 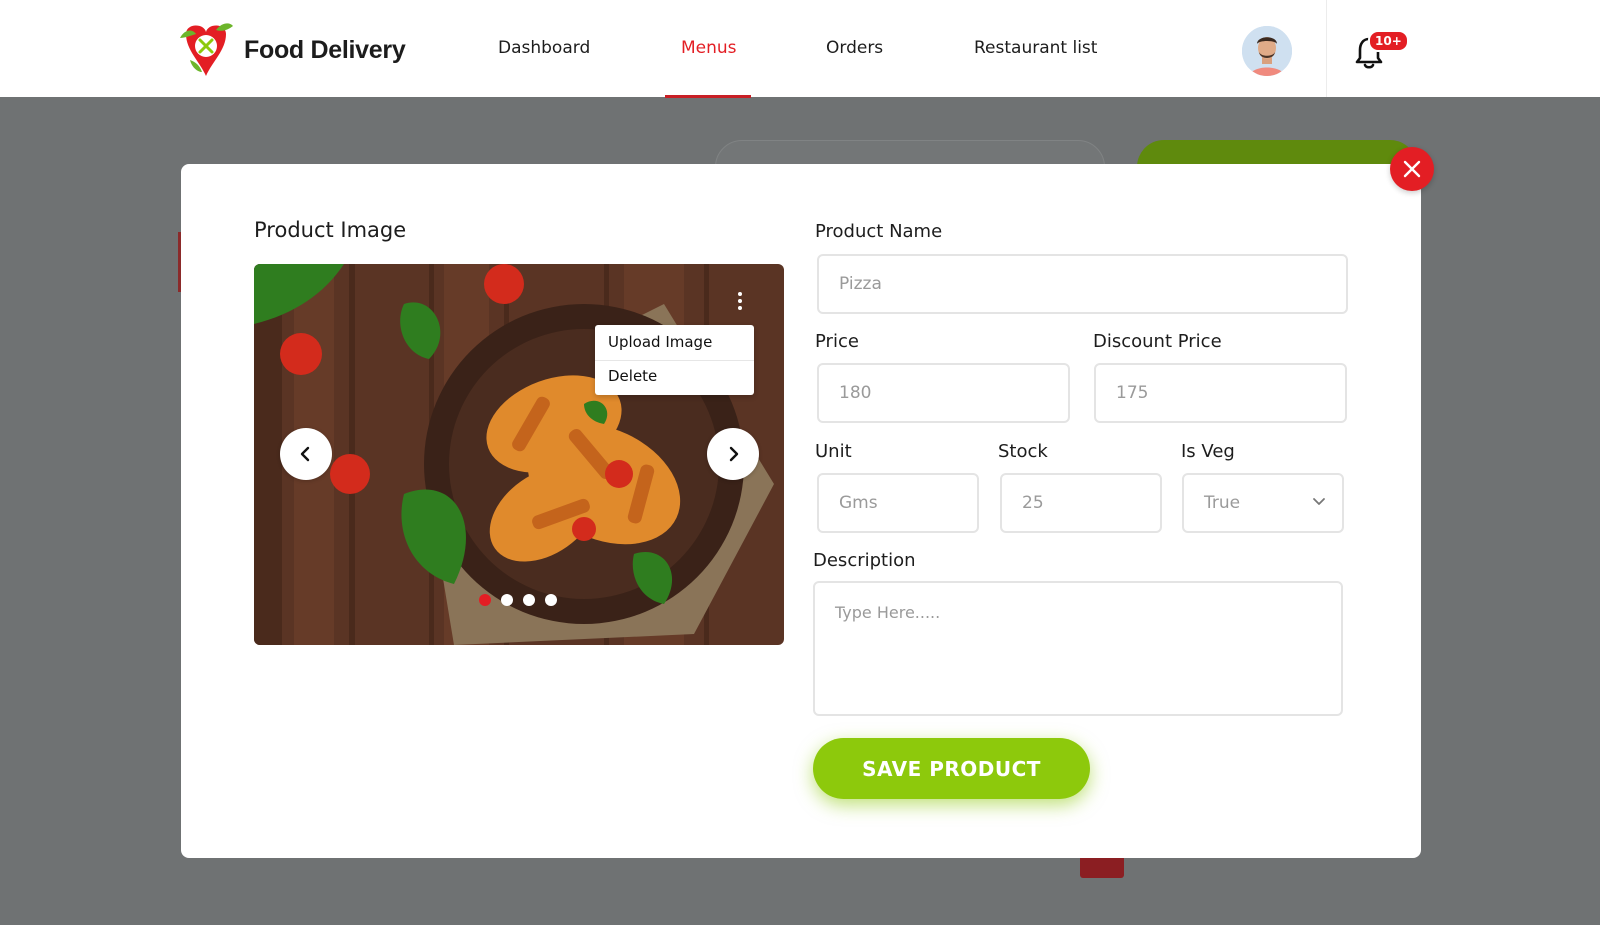 I want to click on discount-price-input, so click(x=1220, y=393).